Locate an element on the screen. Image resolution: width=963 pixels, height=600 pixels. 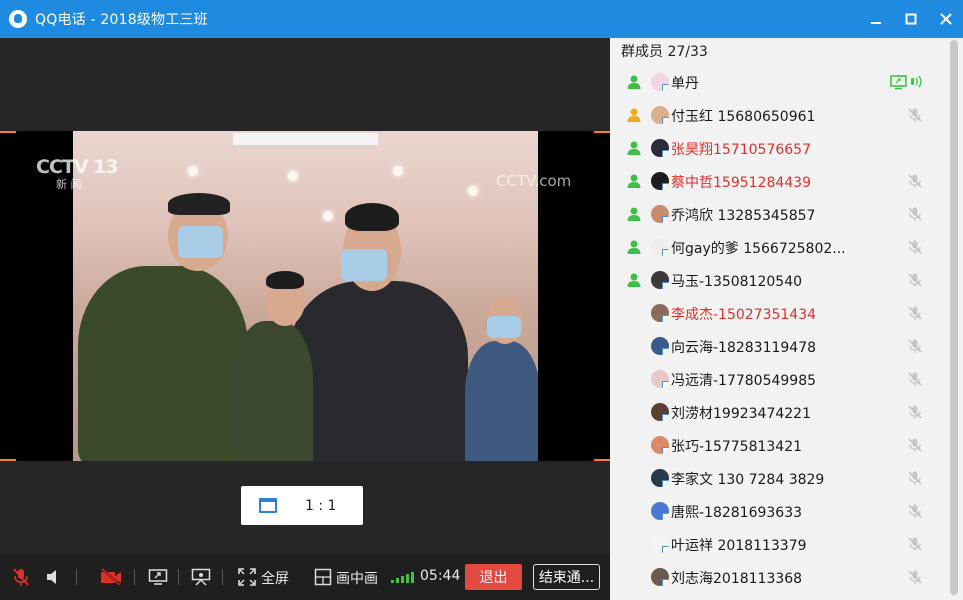
aspect-ratio-toggle: 1 is located at coordinates (302, 505).